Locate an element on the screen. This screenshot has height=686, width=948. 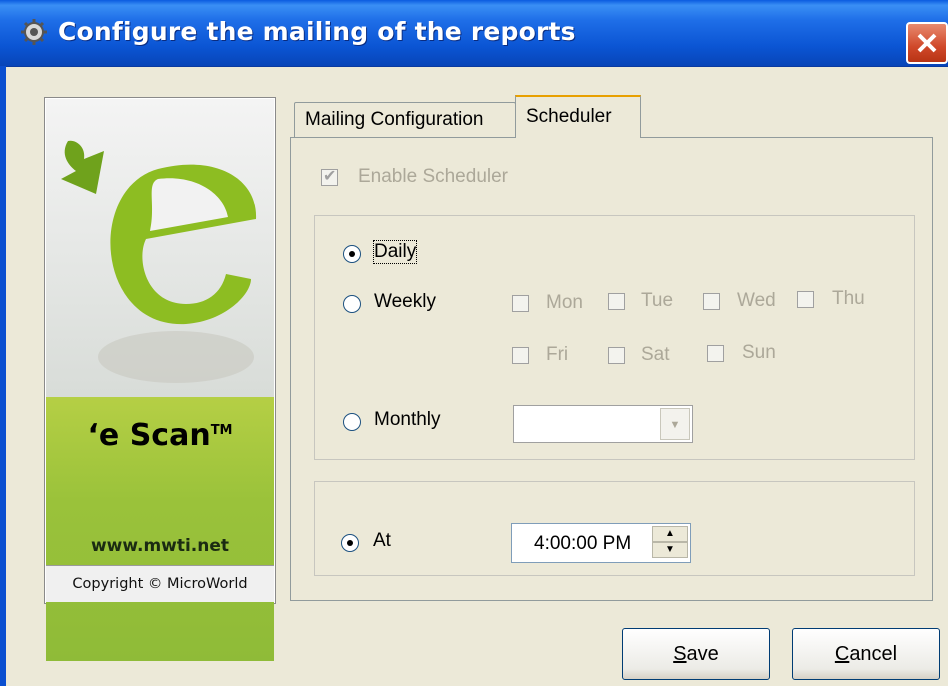
website-url: www.mwti.net is located at coordinates (160, 546).